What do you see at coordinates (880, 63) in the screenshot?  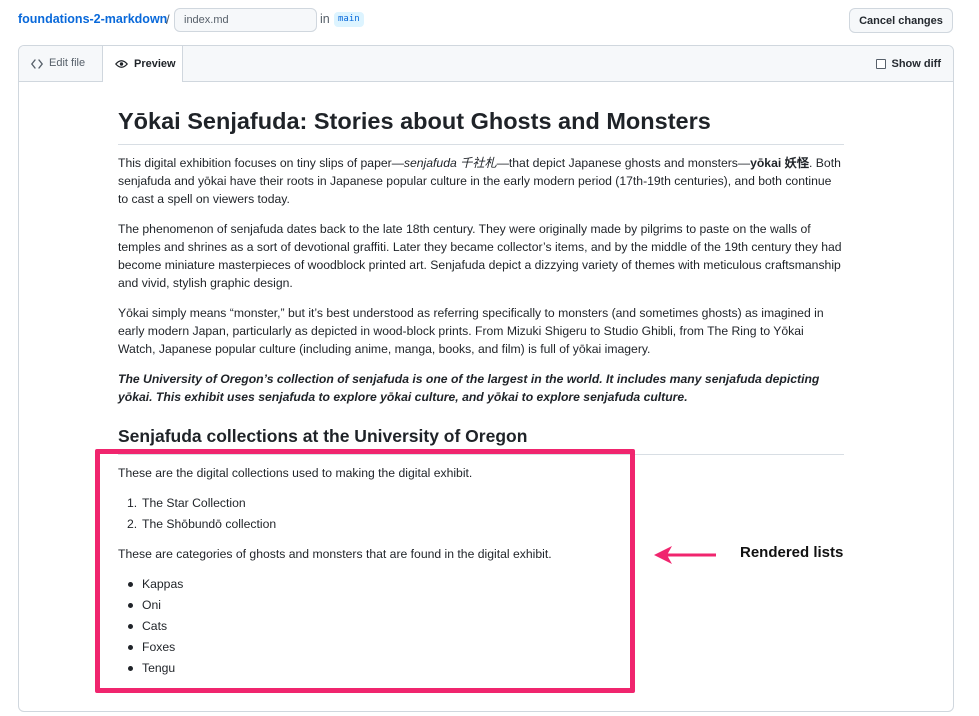 I see `show-diff-checkbox` at bounding box center [880, 63].